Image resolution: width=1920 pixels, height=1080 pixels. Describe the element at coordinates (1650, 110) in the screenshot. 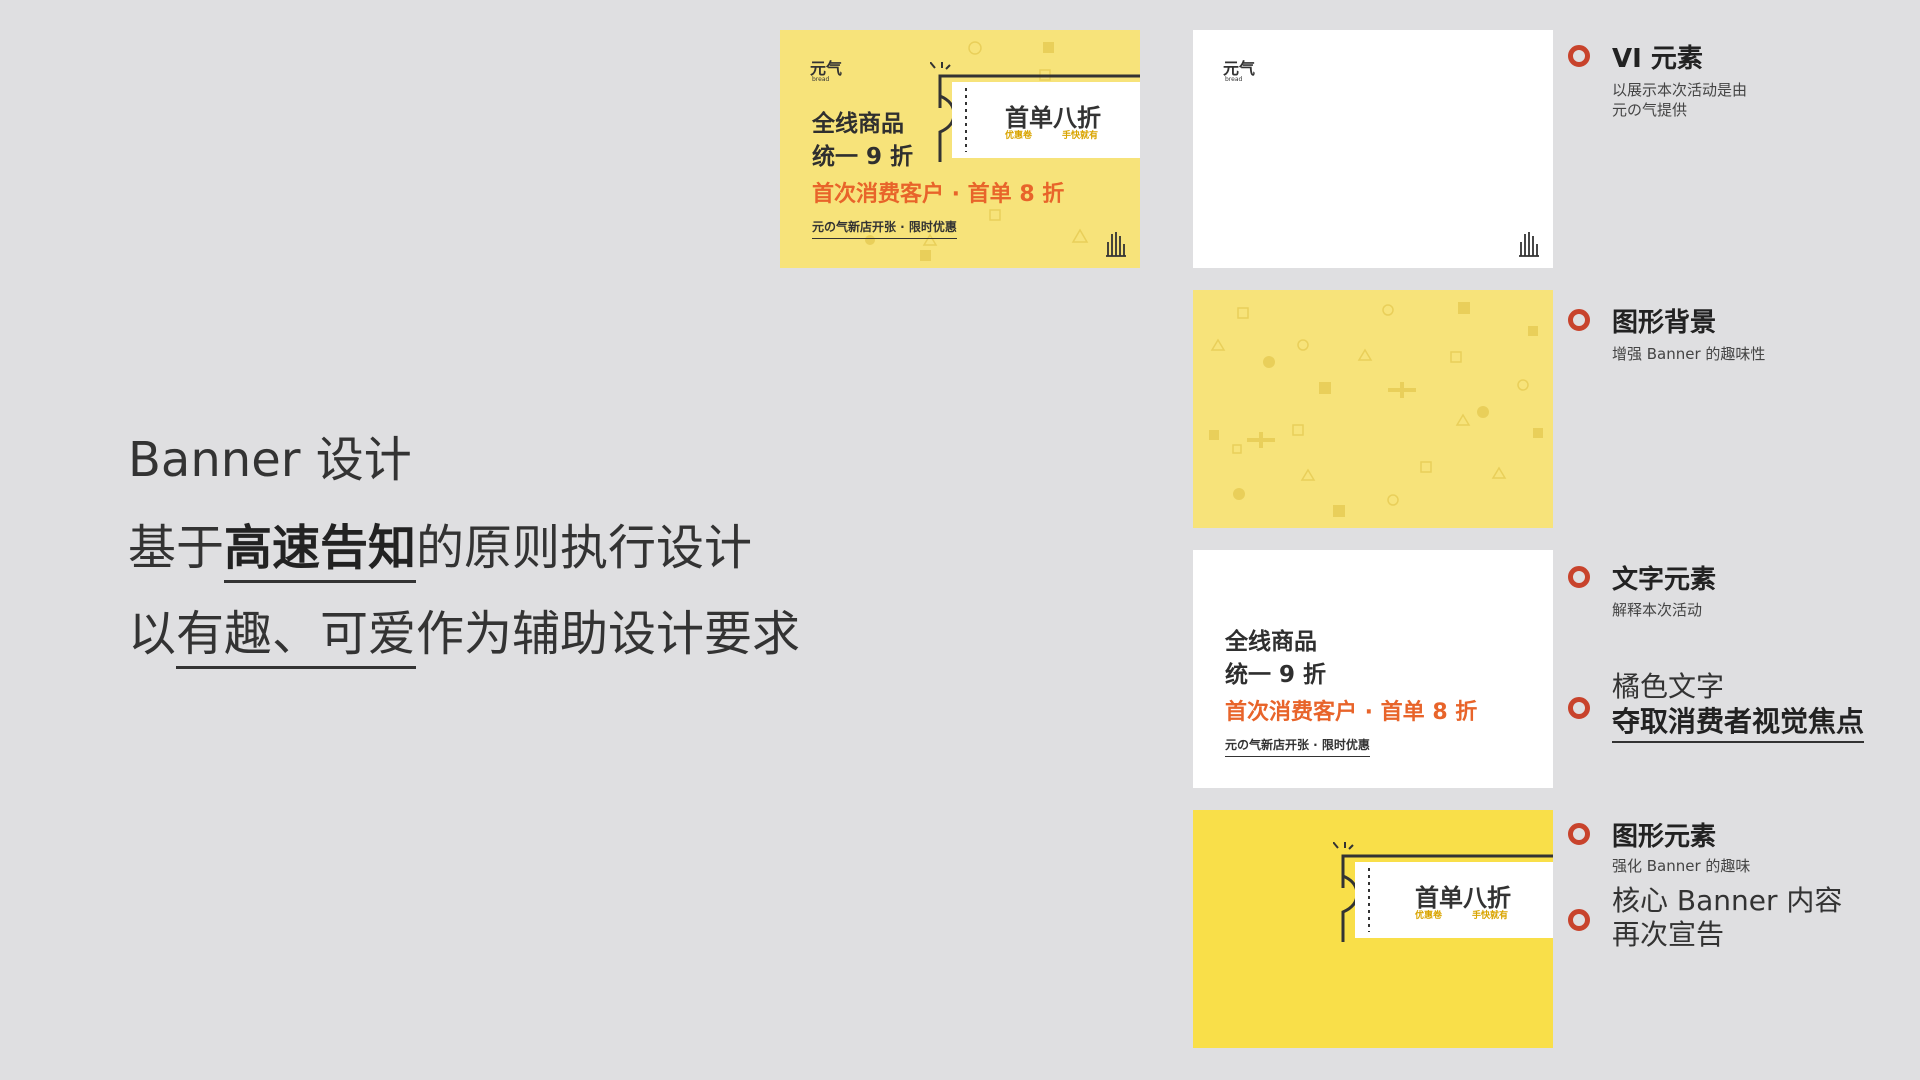

I see `annotation-vi-desc-line2: 元の气提供` at that location.